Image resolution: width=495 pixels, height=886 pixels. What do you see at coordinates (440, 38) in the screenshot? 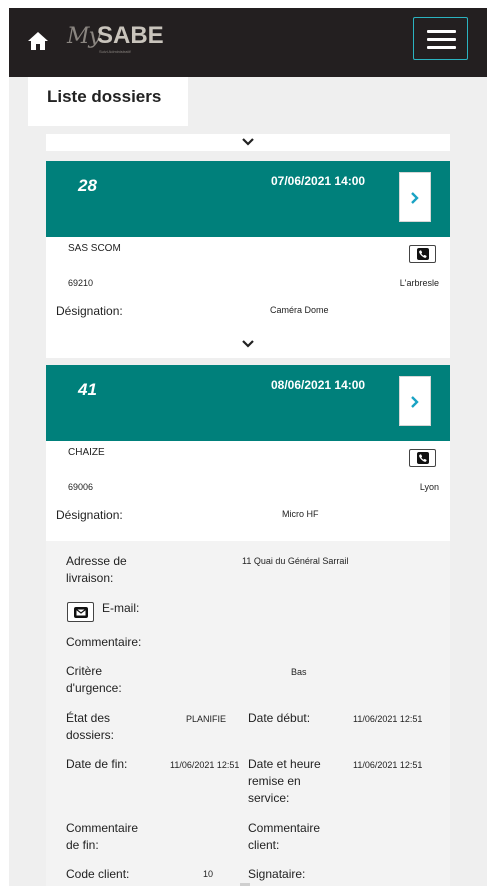
I see `menu-toggle-button` at bounding box center [440, 38].